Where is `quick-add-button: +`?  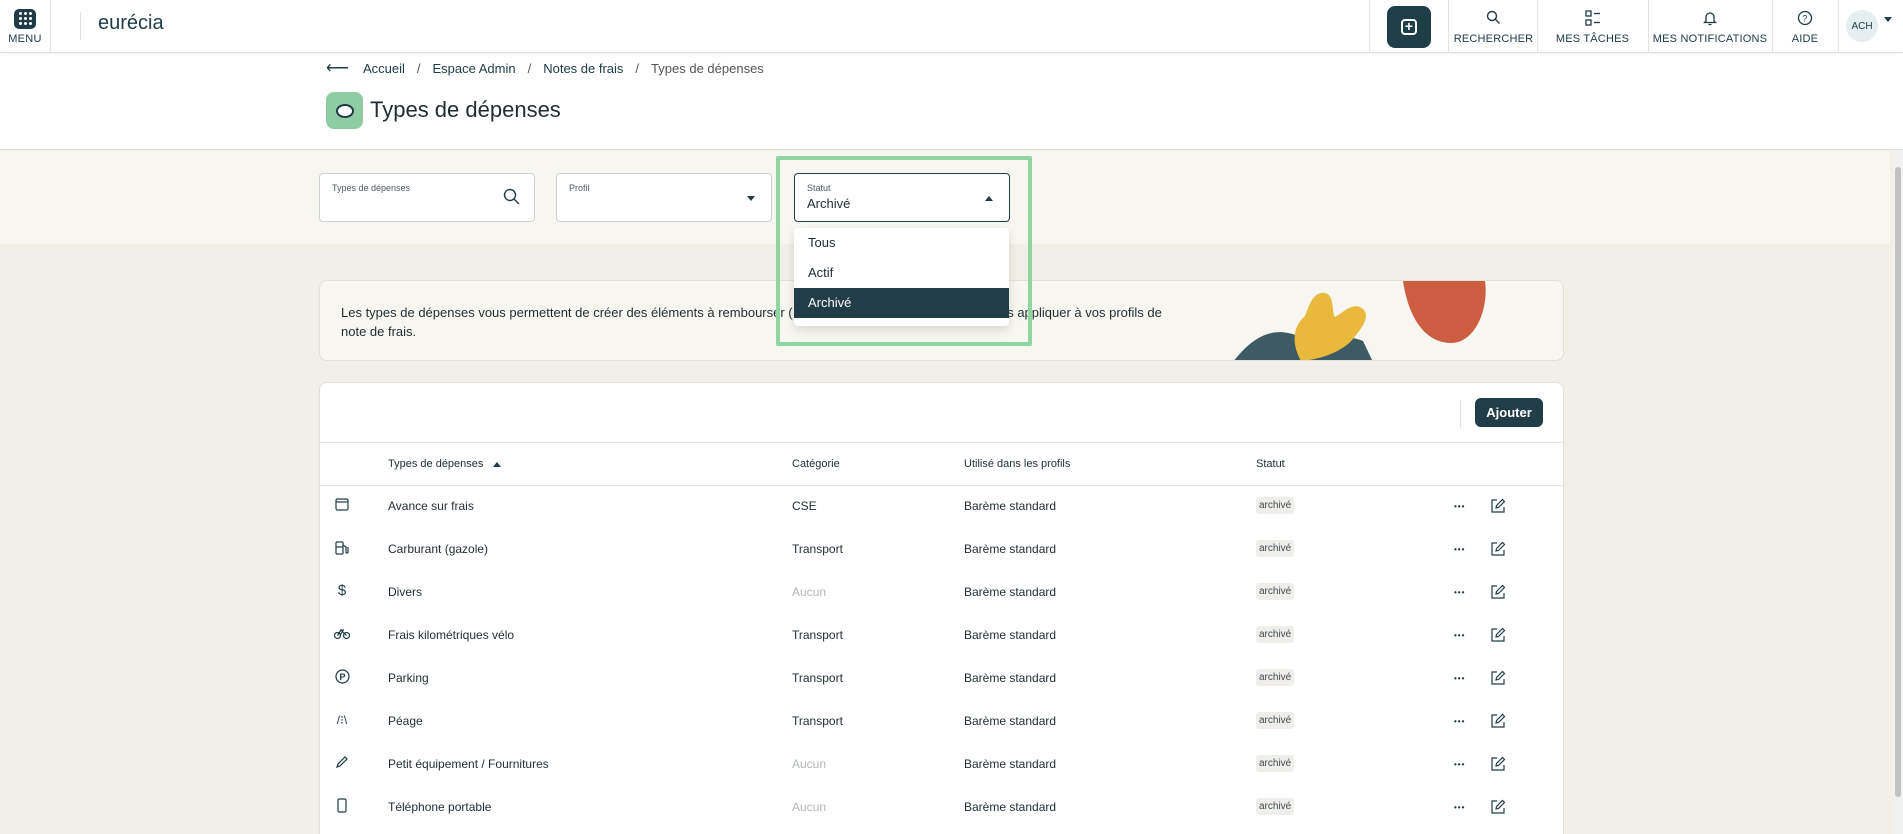
quick-add-button: + is located at coordinates (1409, 26).